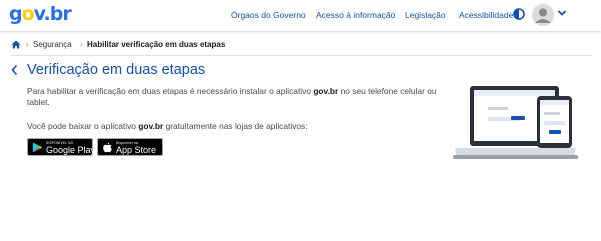 This screenshot has width=601, height=241. Describe the element at coordinates (38, 147) in the screenshot. I see `google-play-icon` at that location.